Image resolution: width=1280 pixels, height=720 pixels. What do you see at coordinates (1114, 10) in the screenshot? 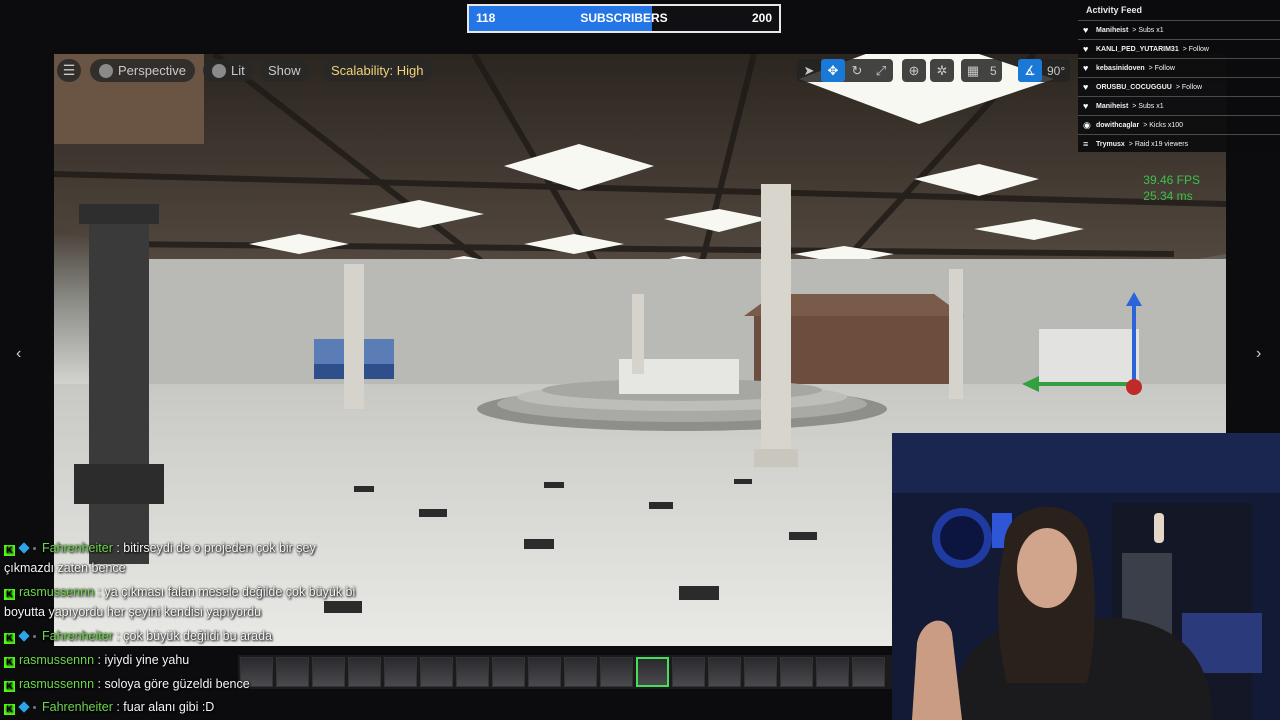
I see `activity-feed-title: Activity Feed` at bounding box center [1114, 10].